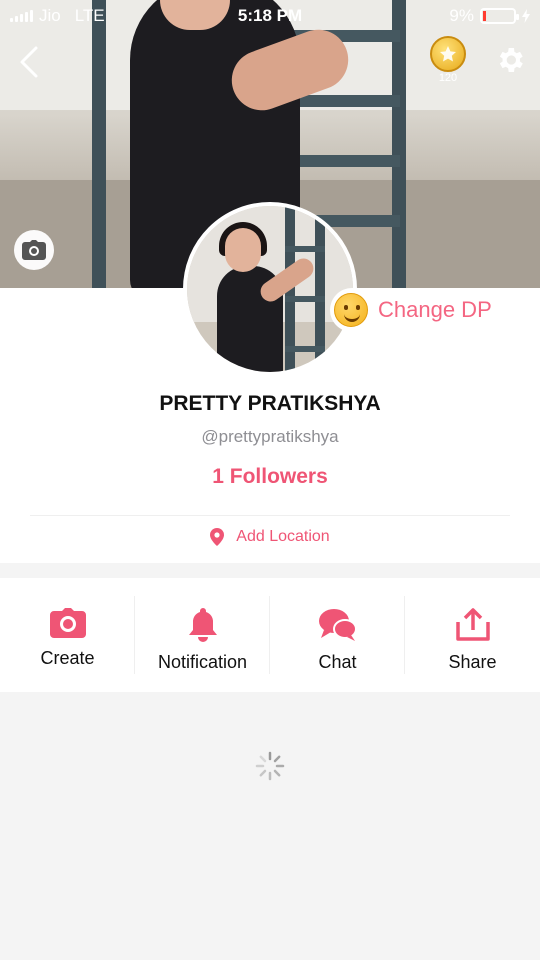 The height and width of the screenshot is (960, 540). What do you see at coordinates (270, 766) in the screenshot?
I see `loading-spinner-icon` at bounding box center [270, 766].